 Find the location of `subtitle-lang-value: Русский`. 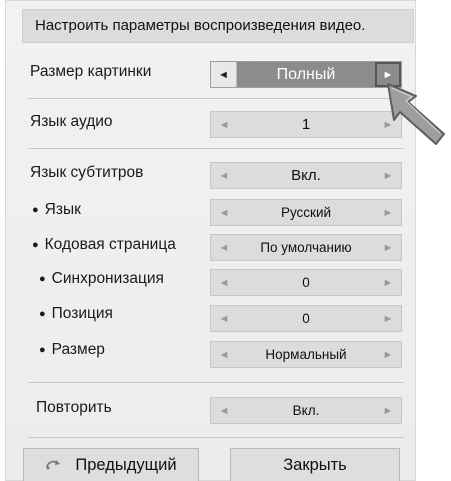

subtitle-lang-value: Русский is located at coordinates (306, 212).